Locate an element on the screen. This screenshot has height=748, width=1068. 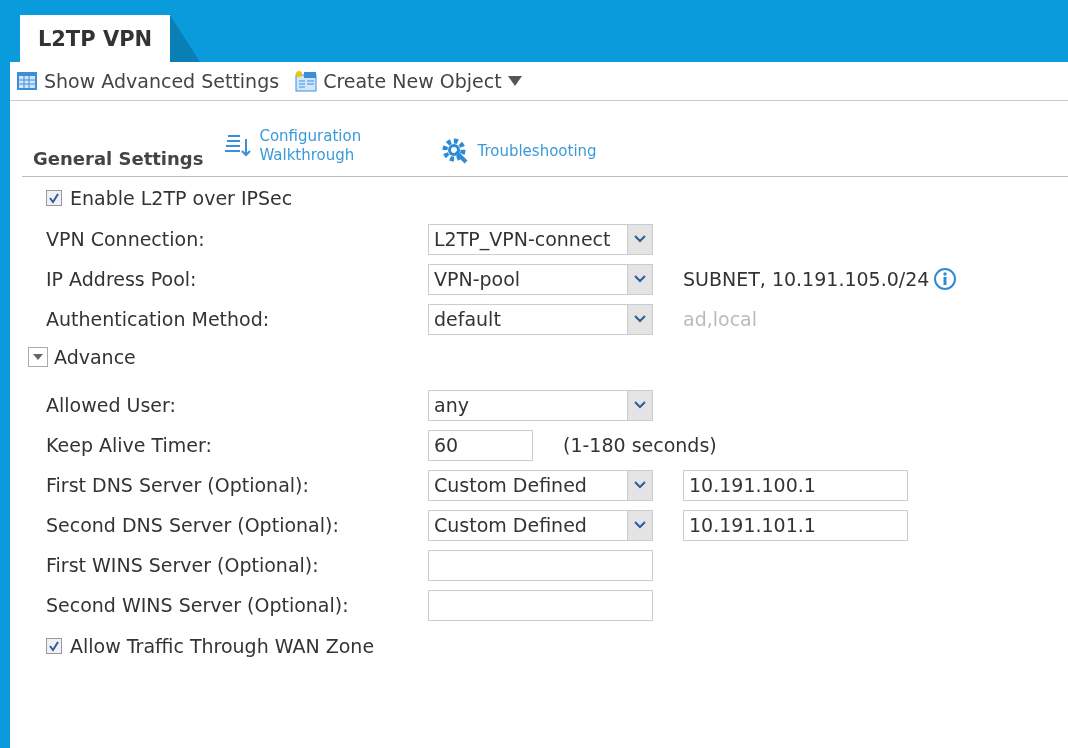
info-icon is located at coordinates (945, 279).